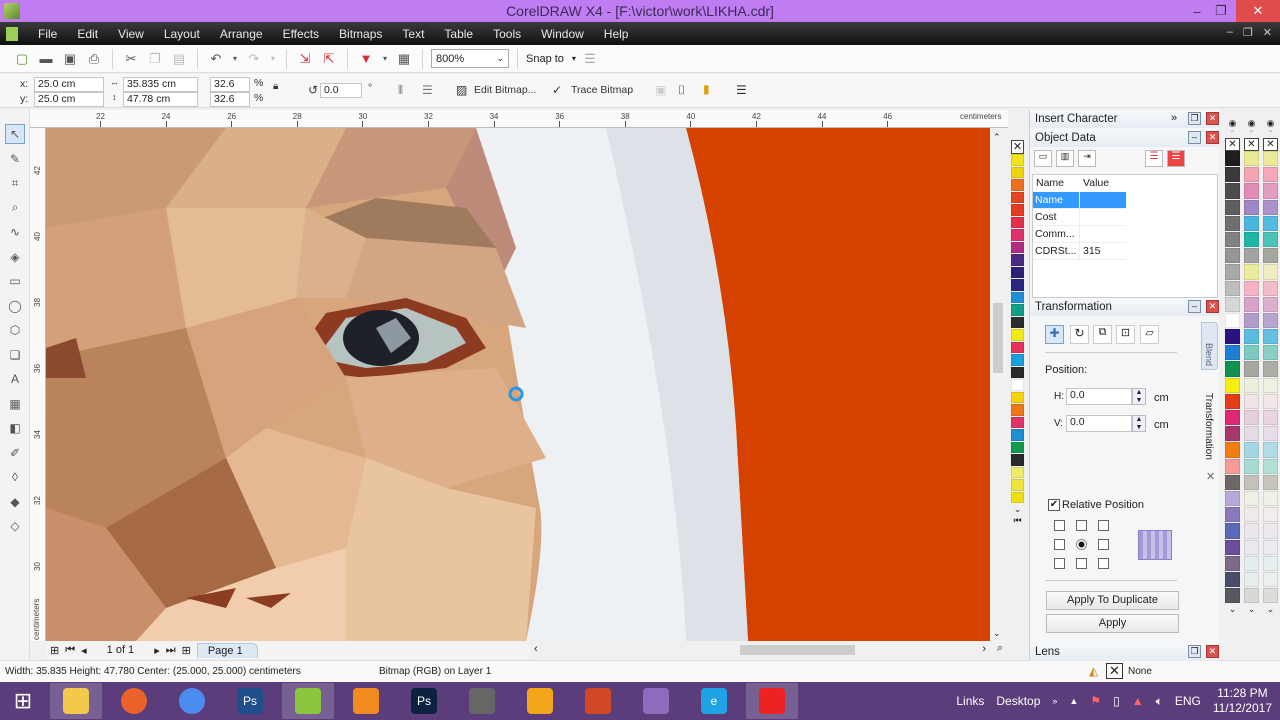 This screenshot has width=1280, height=720. I want to click on menu-table: Table, so click(458, 34).